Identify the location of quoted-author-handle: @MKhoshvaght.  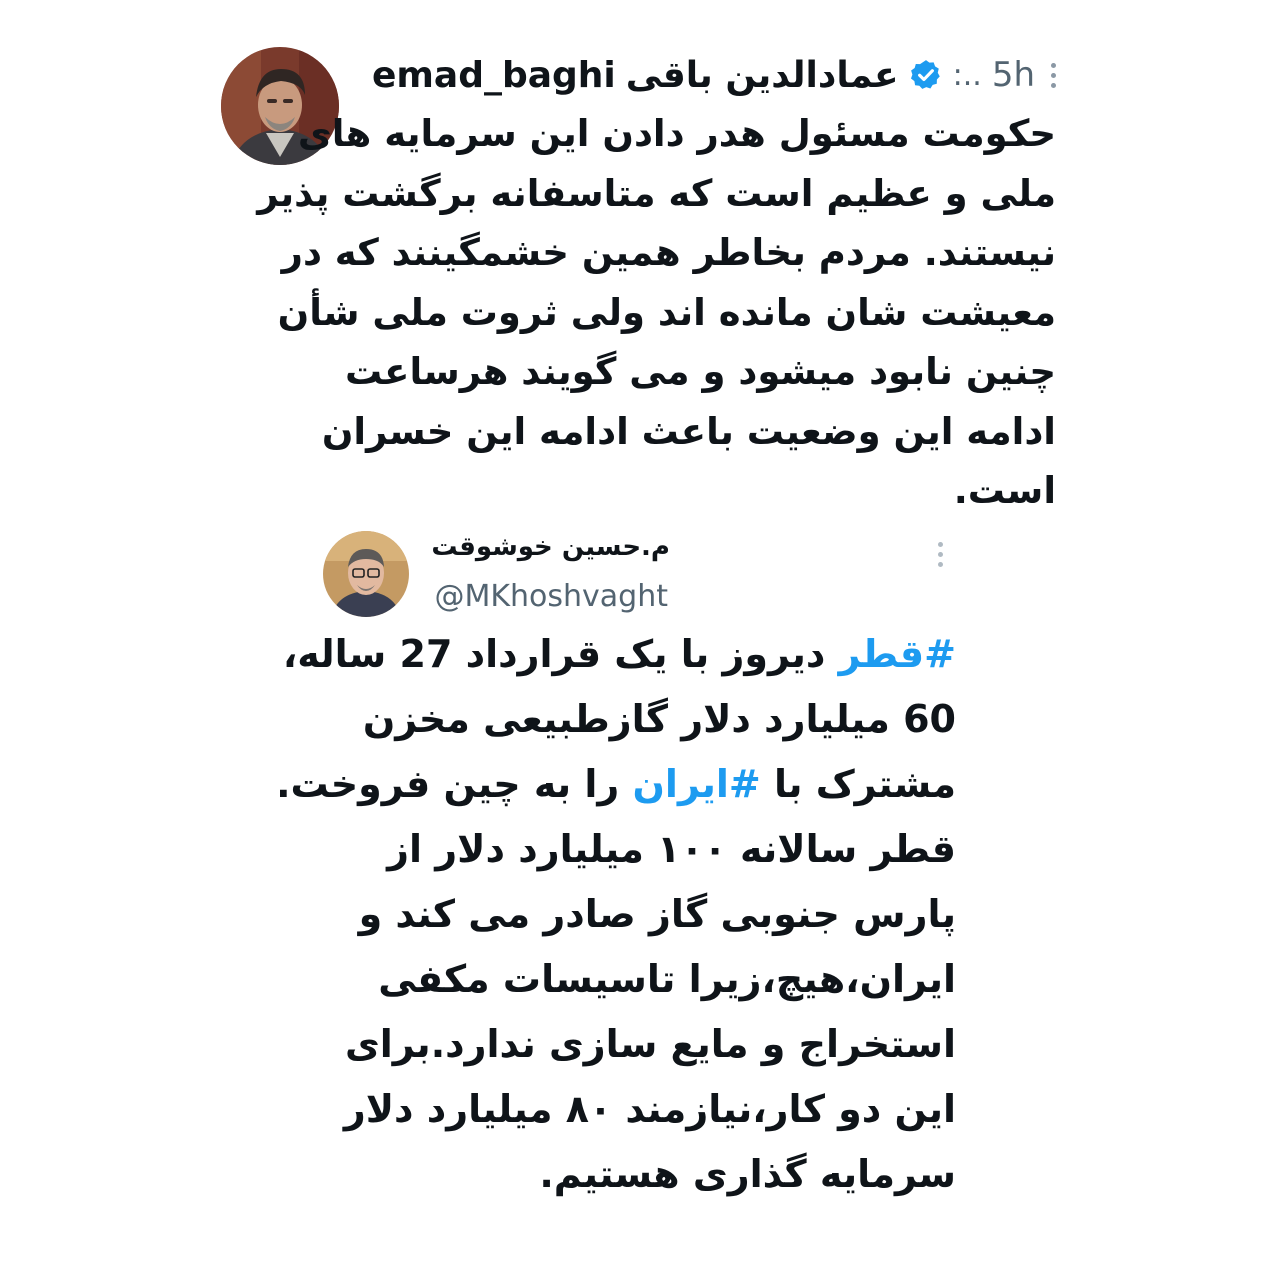
(551, 596).